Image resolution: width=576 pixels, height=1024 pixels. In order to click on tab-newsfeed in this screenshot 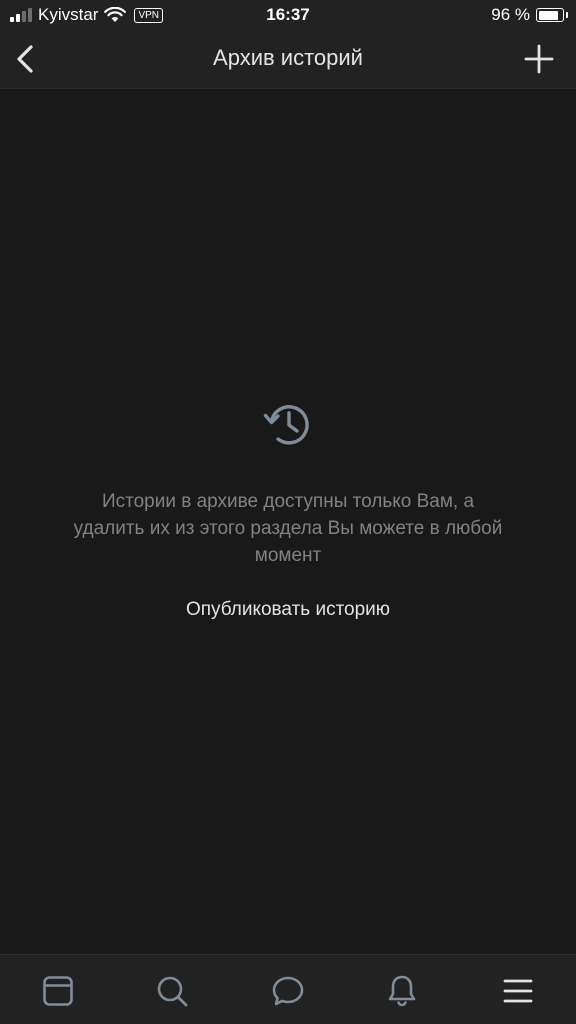, I will do `click(58, 991)`.